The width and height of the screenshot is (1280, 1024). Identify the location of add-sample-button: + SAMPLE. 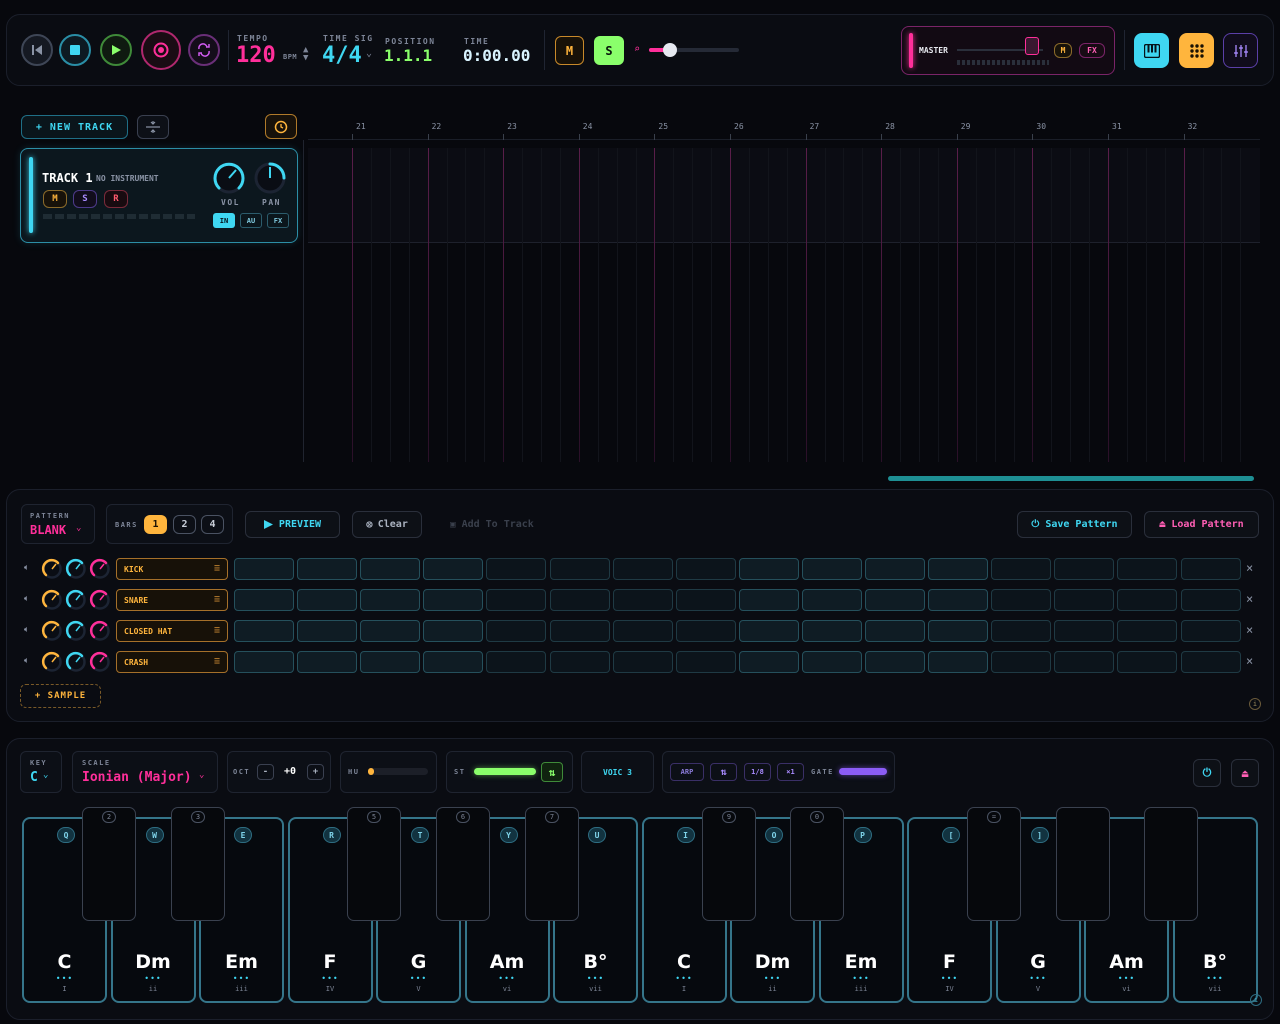
(60, 696).